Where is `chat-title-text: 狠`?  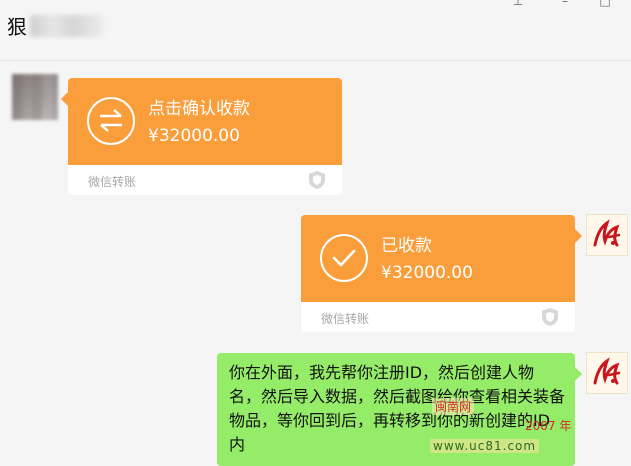
chat-title-text: 狠 is located at coordinates (17, 27).